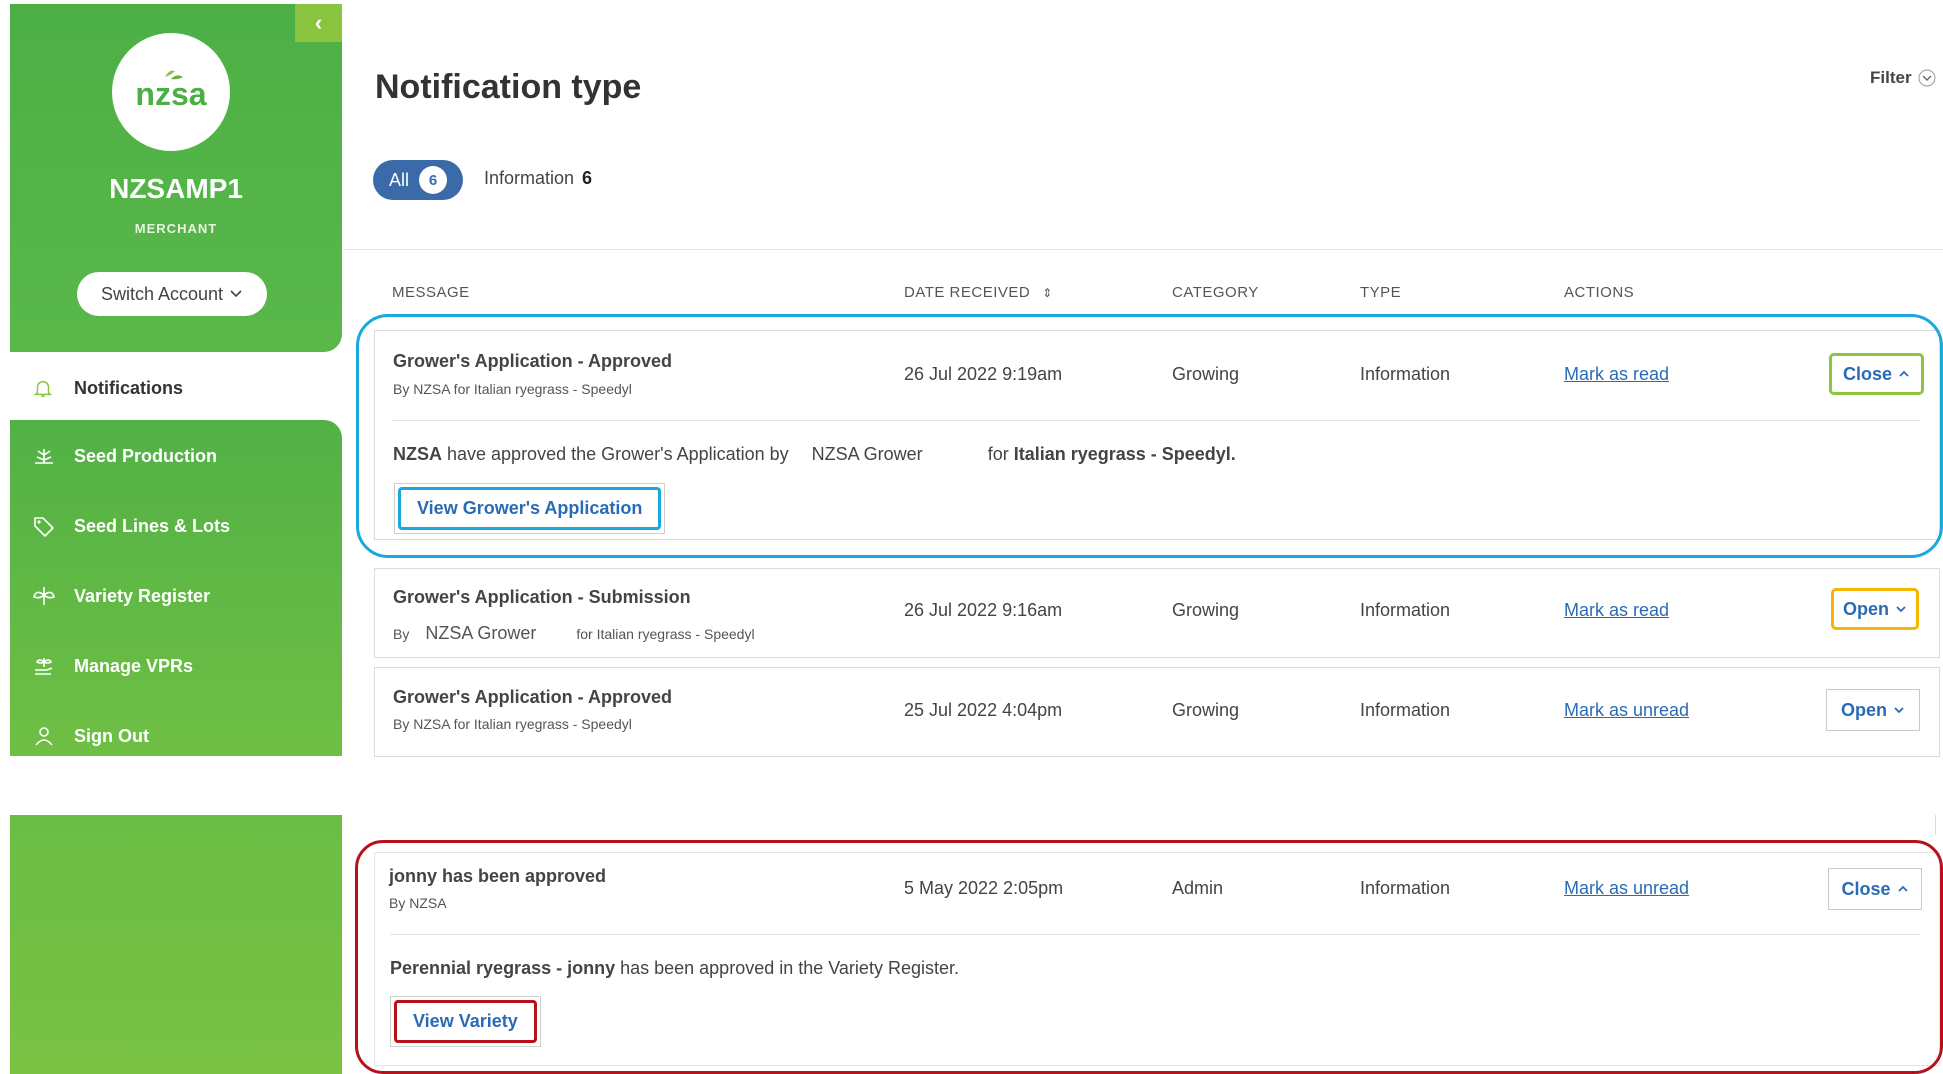  What do you see at coordinates (152, 525) in the screenshot?
I see `sidebar-item-label: Seed Lines & Lots` at bounding box center [152, 525].